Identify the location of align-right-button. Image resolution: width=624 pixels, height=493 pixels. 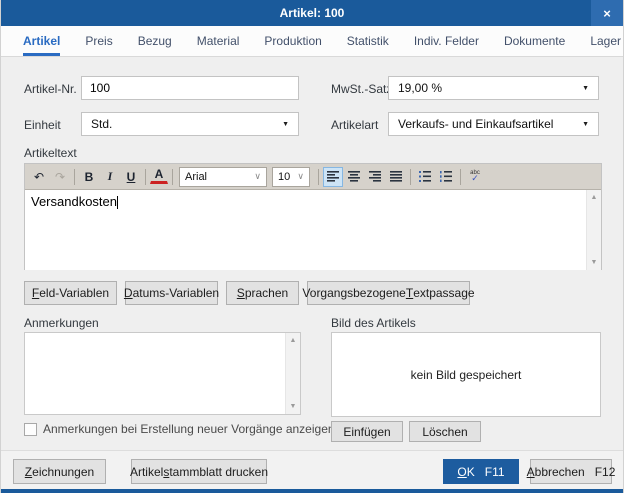
(375, 177).